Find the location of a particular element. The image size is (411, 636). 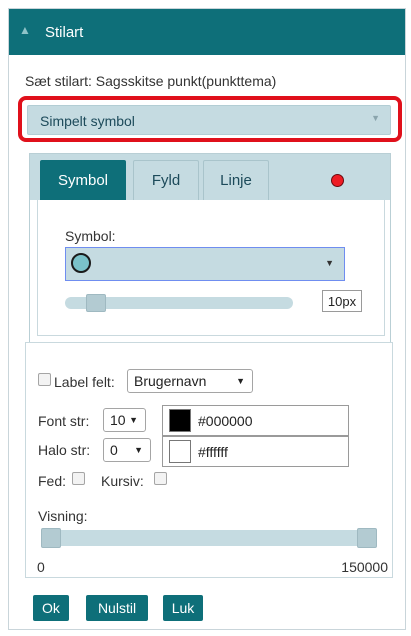

italic-label: Kursiv: is located at coordinates (122, 481).